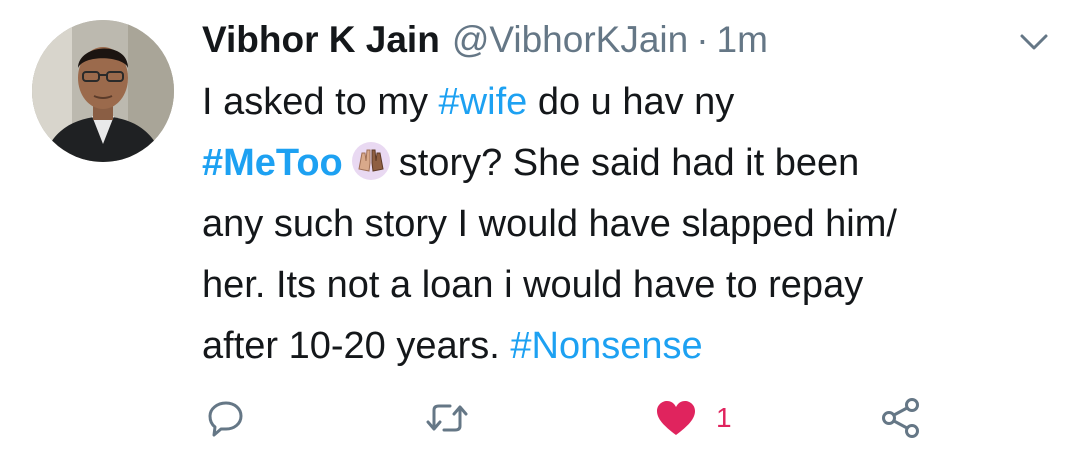  I want to click on avatar, so click(103, 91).